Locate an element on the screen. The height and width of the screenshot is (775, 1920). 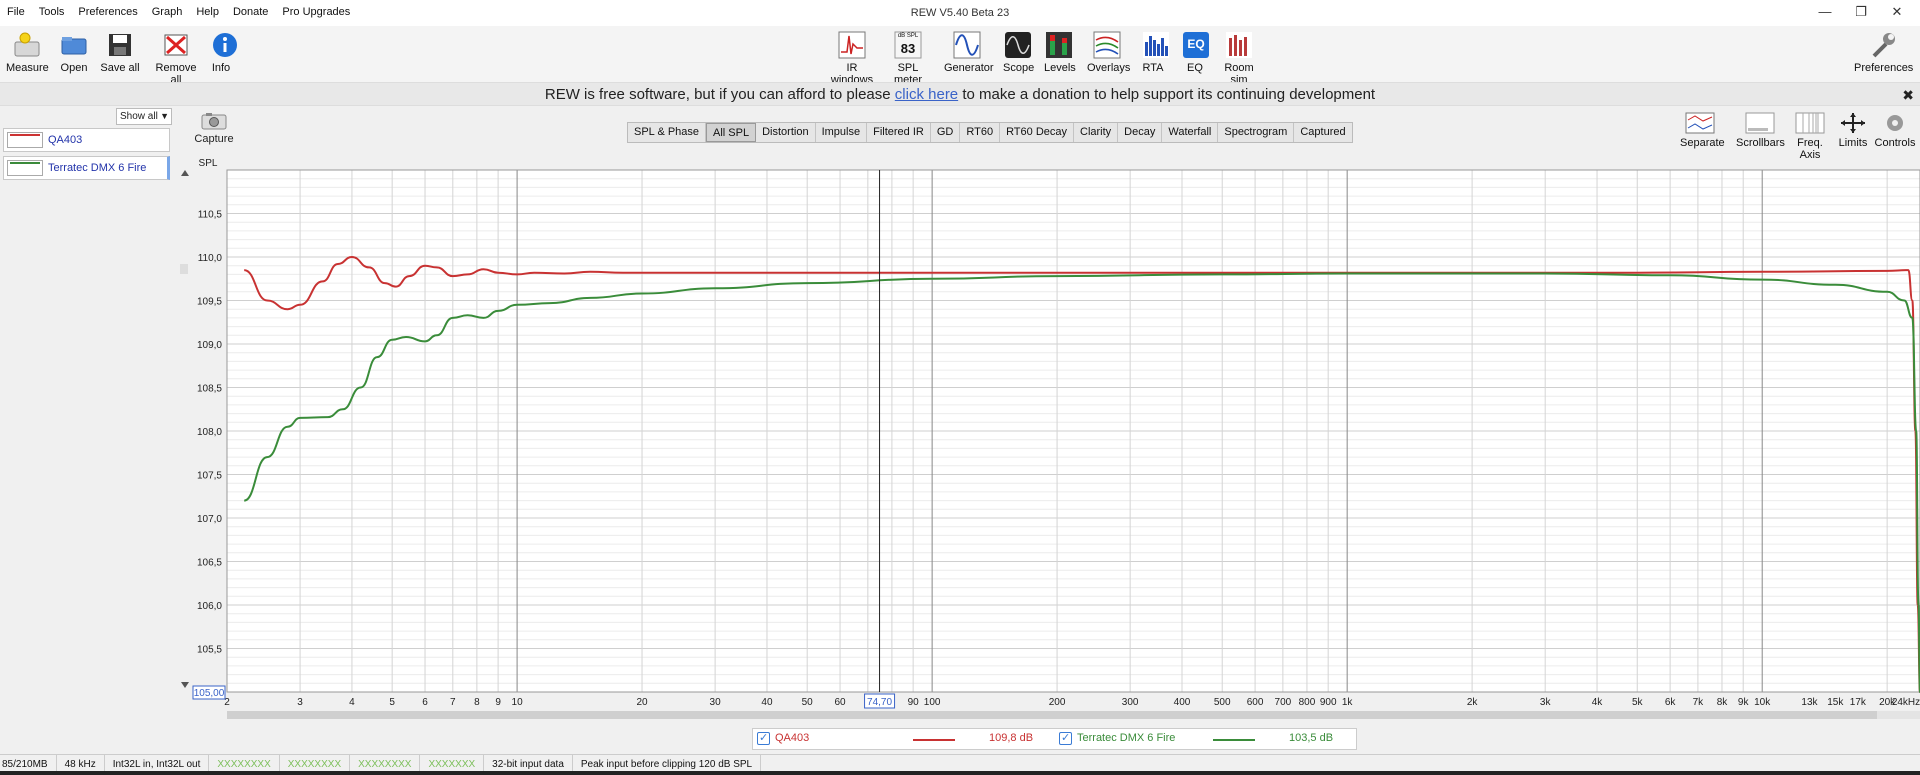
x-tick-label: 200 is located at coordinates (1057, 702).